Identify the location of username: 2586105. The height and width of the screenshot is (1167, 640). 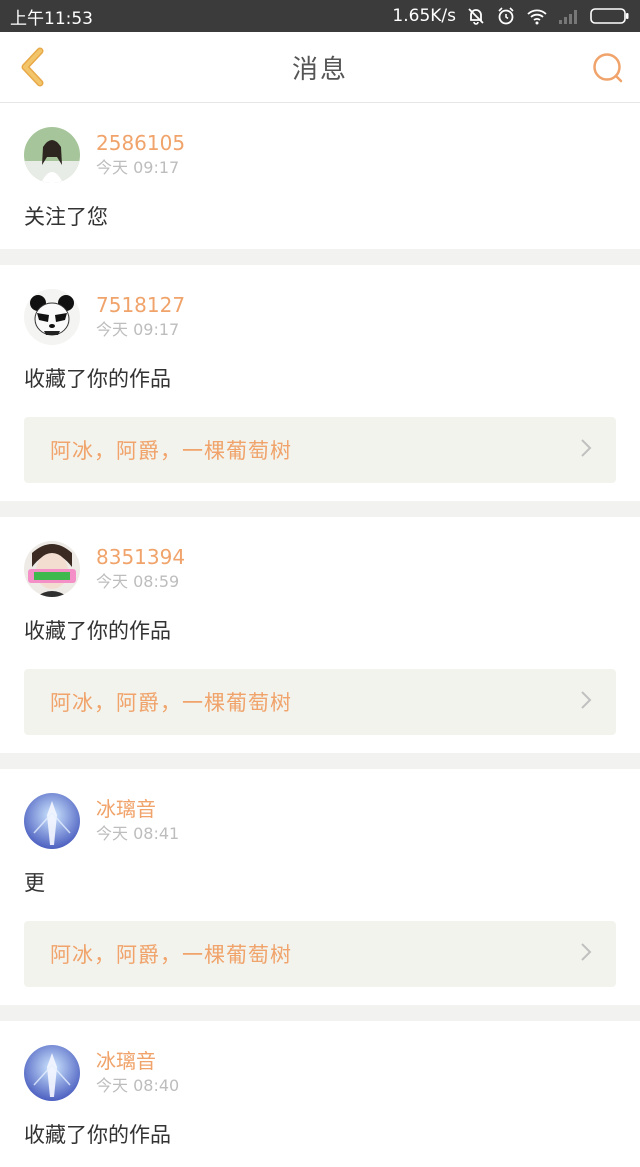
(140, 143).